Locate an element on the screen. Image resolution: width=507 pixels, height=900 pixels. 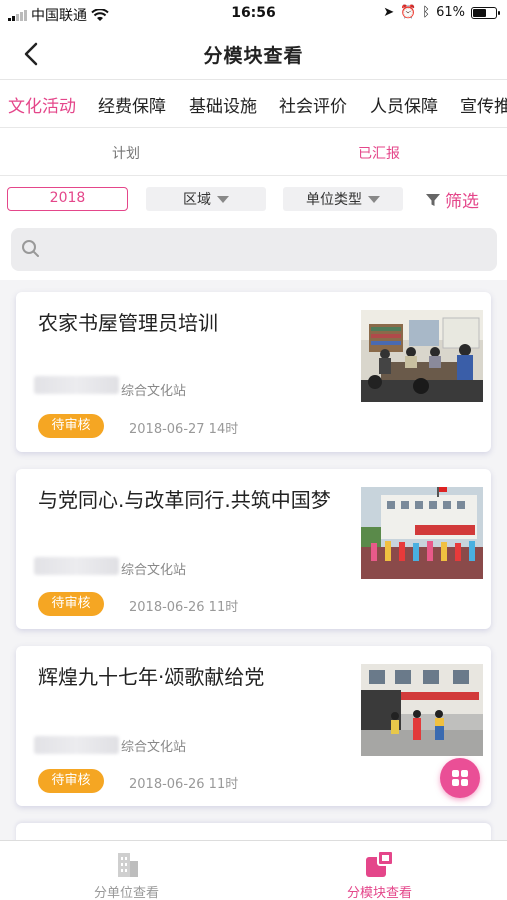
page-title: 分模块查看 is located at coordinates (253, 56).